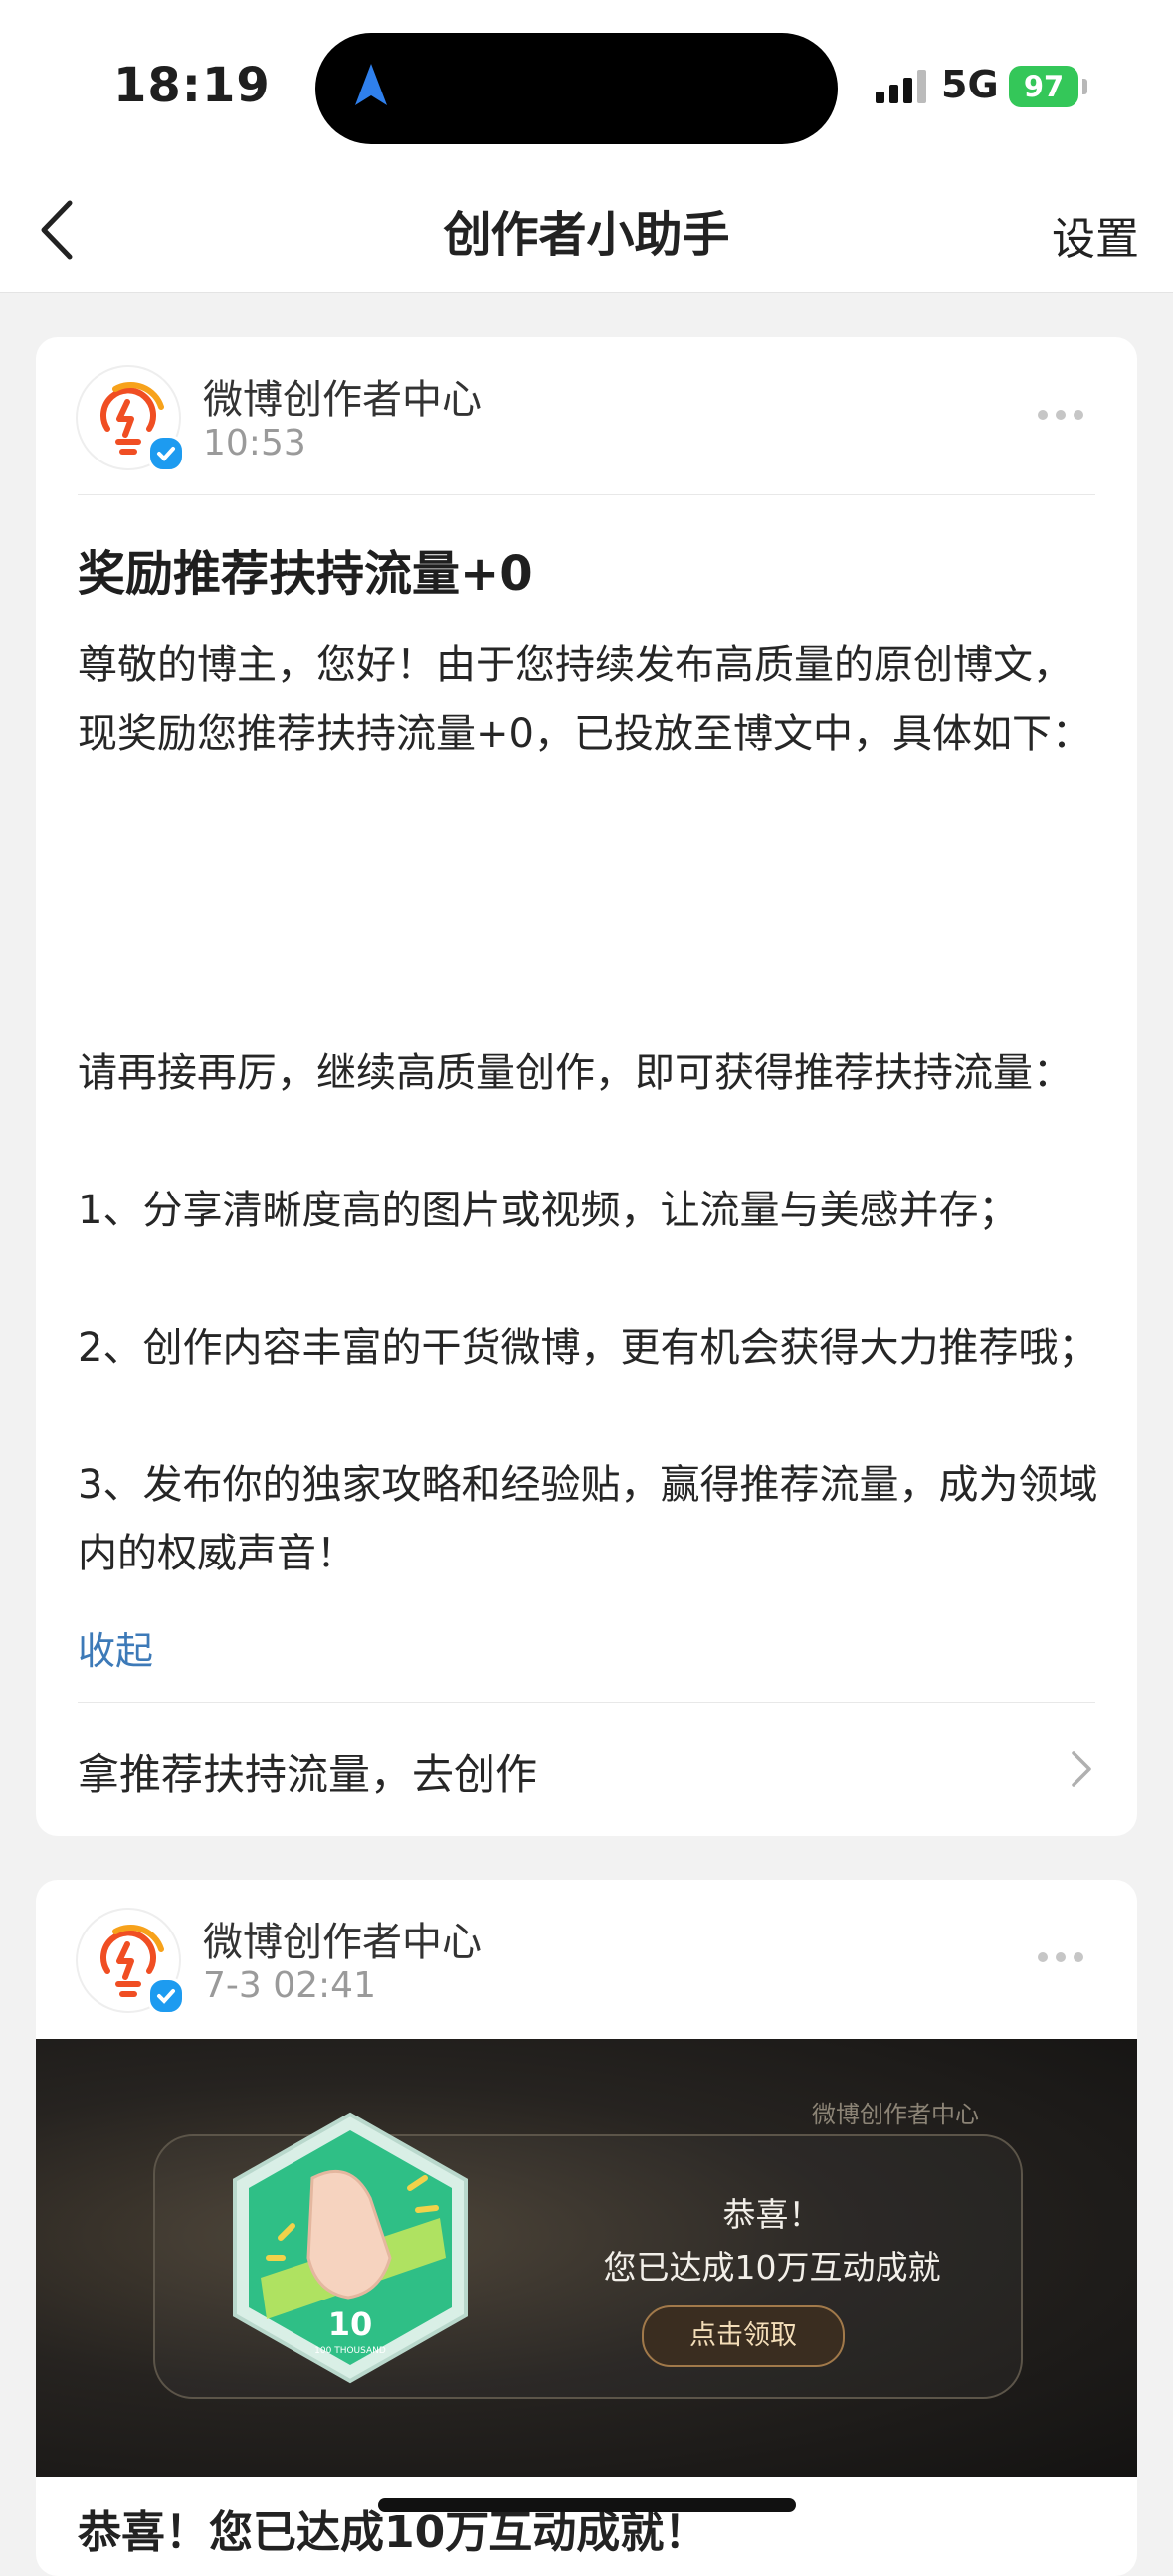 This screenshot has width=1173, height=2576. Describe the element at coordinates (1084, 86) in the screenshot. I see `battery-tip` at that location.